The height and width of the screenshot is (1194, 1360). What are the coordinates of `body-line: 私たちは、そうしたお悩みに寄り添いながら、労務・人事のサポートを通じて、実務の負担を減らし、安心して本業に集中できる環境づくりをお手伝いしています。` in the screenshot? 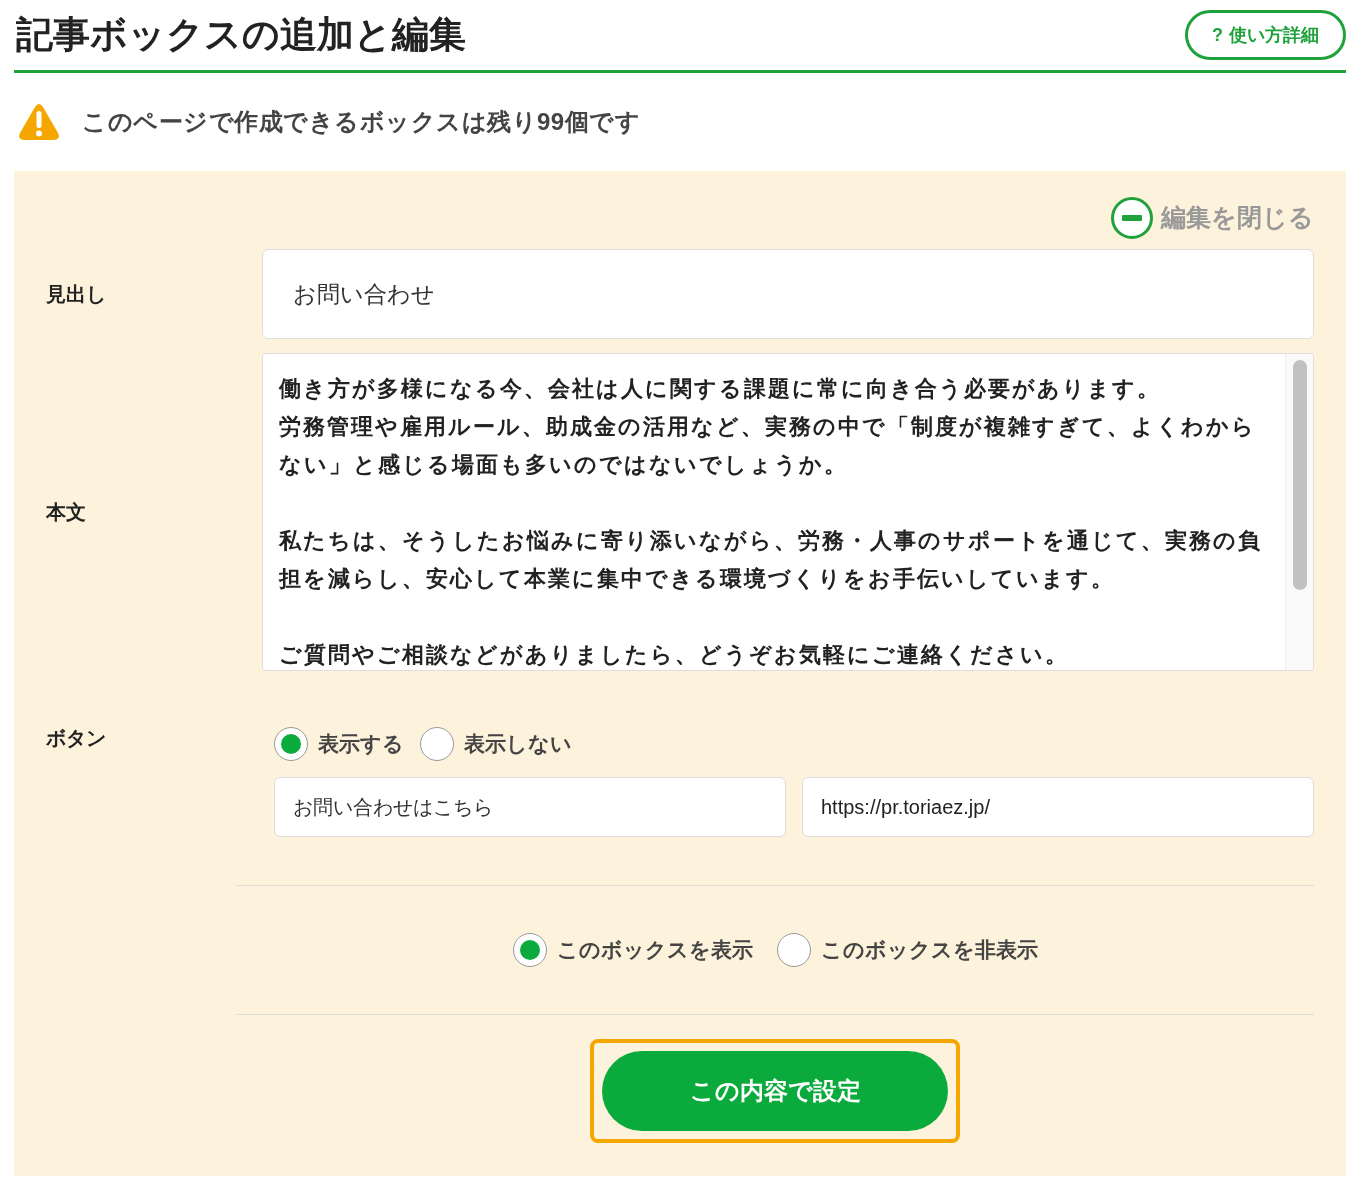 It's located at (771, 560).